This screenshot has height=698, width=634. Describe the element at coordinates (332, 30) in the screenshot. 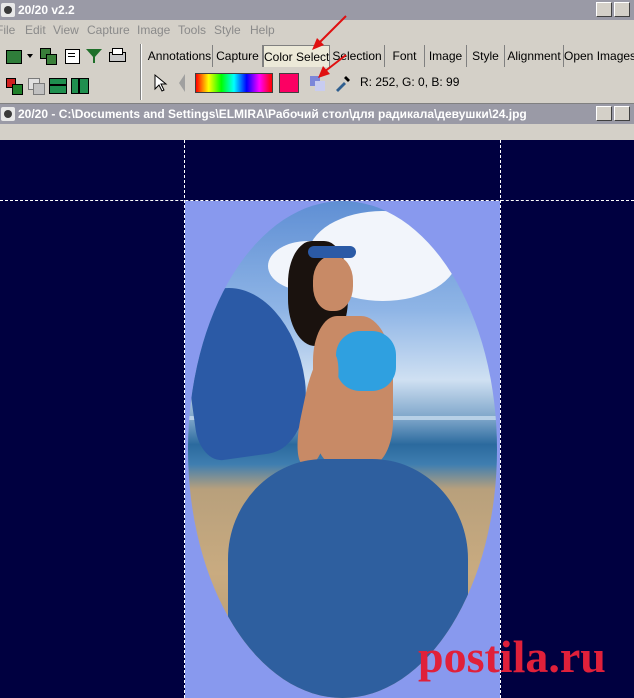

I see `arrow-to-tab` at that location.